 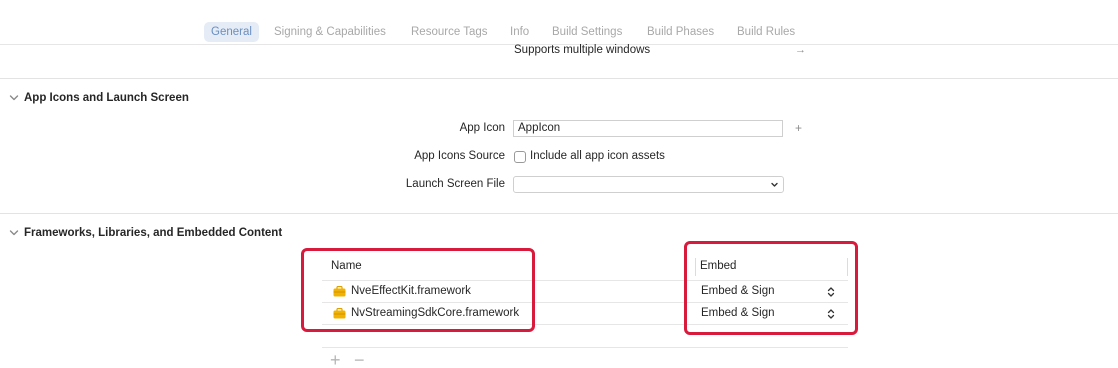 I want to click on table-footer-divider, so click(x=585, y=347).